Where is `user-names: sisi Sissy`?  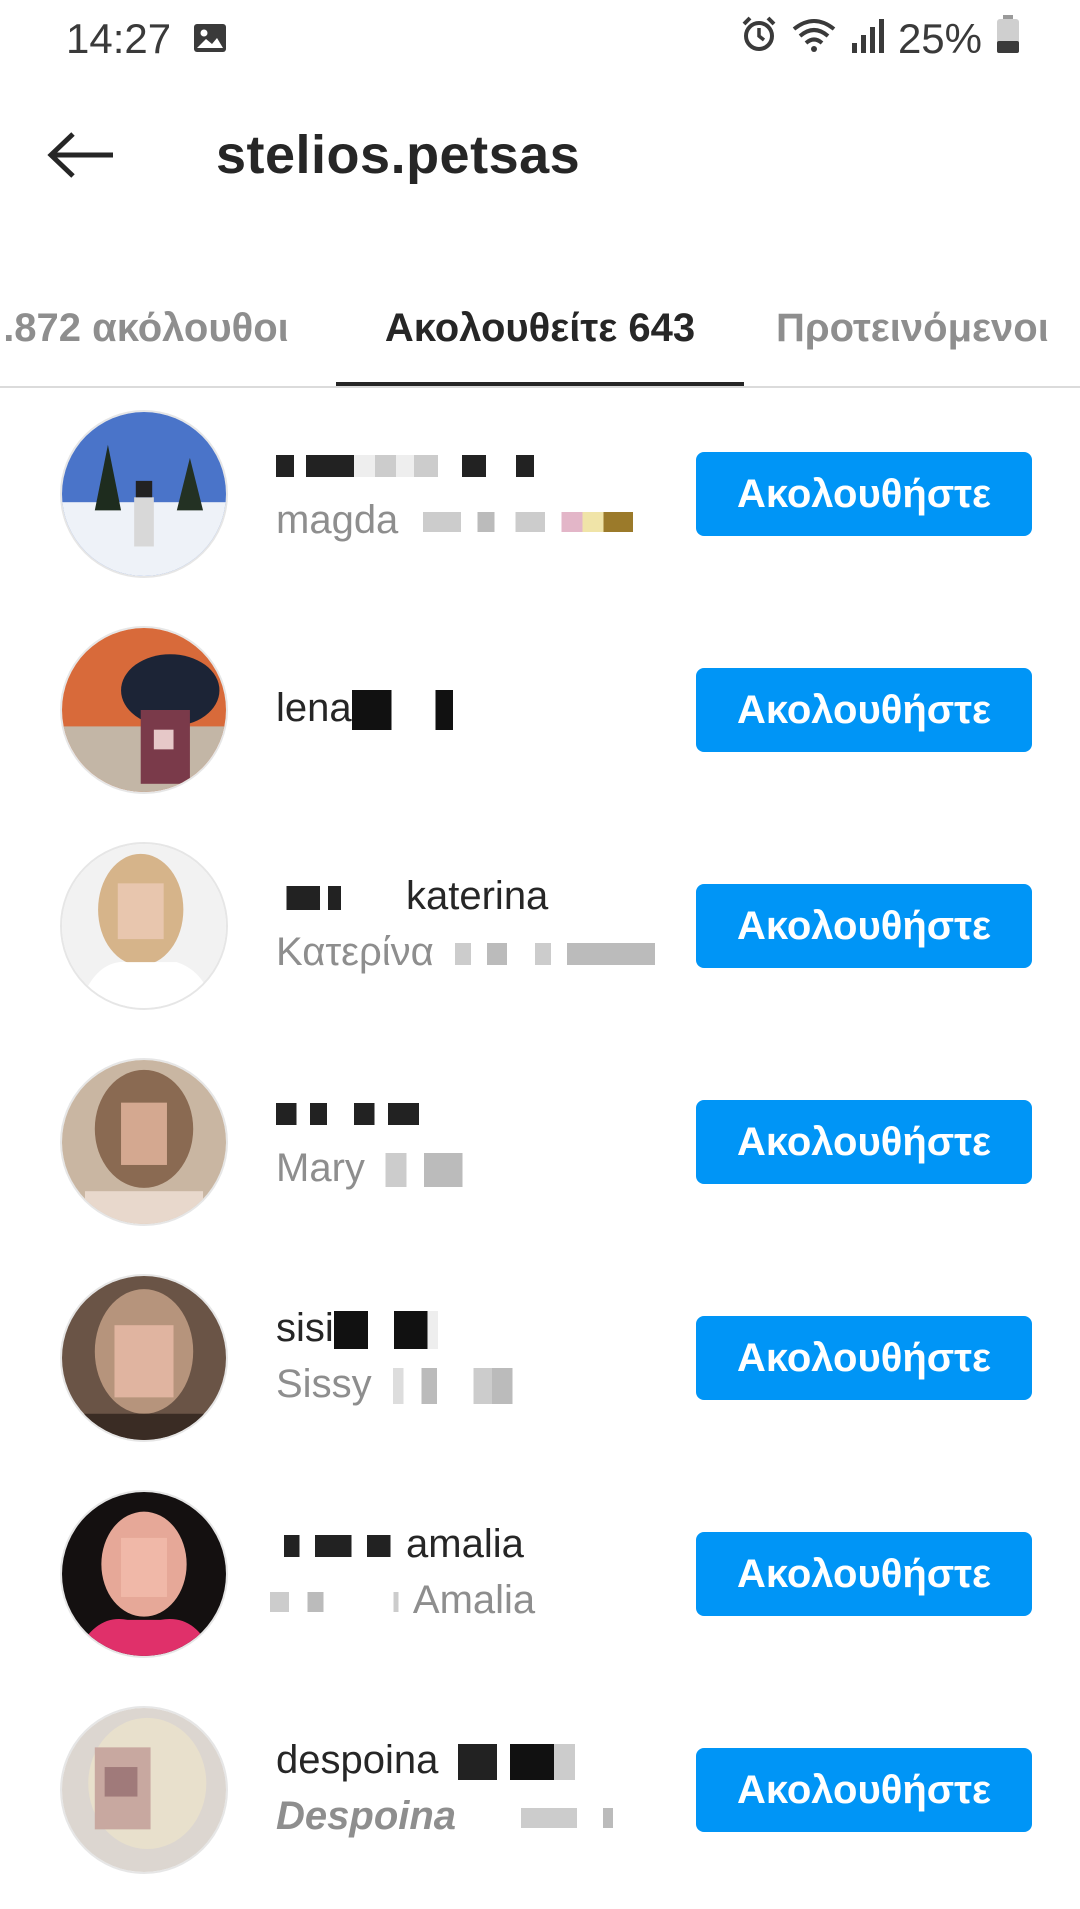
user-names: sisi Sissy is located at coordinates (399, 1356).